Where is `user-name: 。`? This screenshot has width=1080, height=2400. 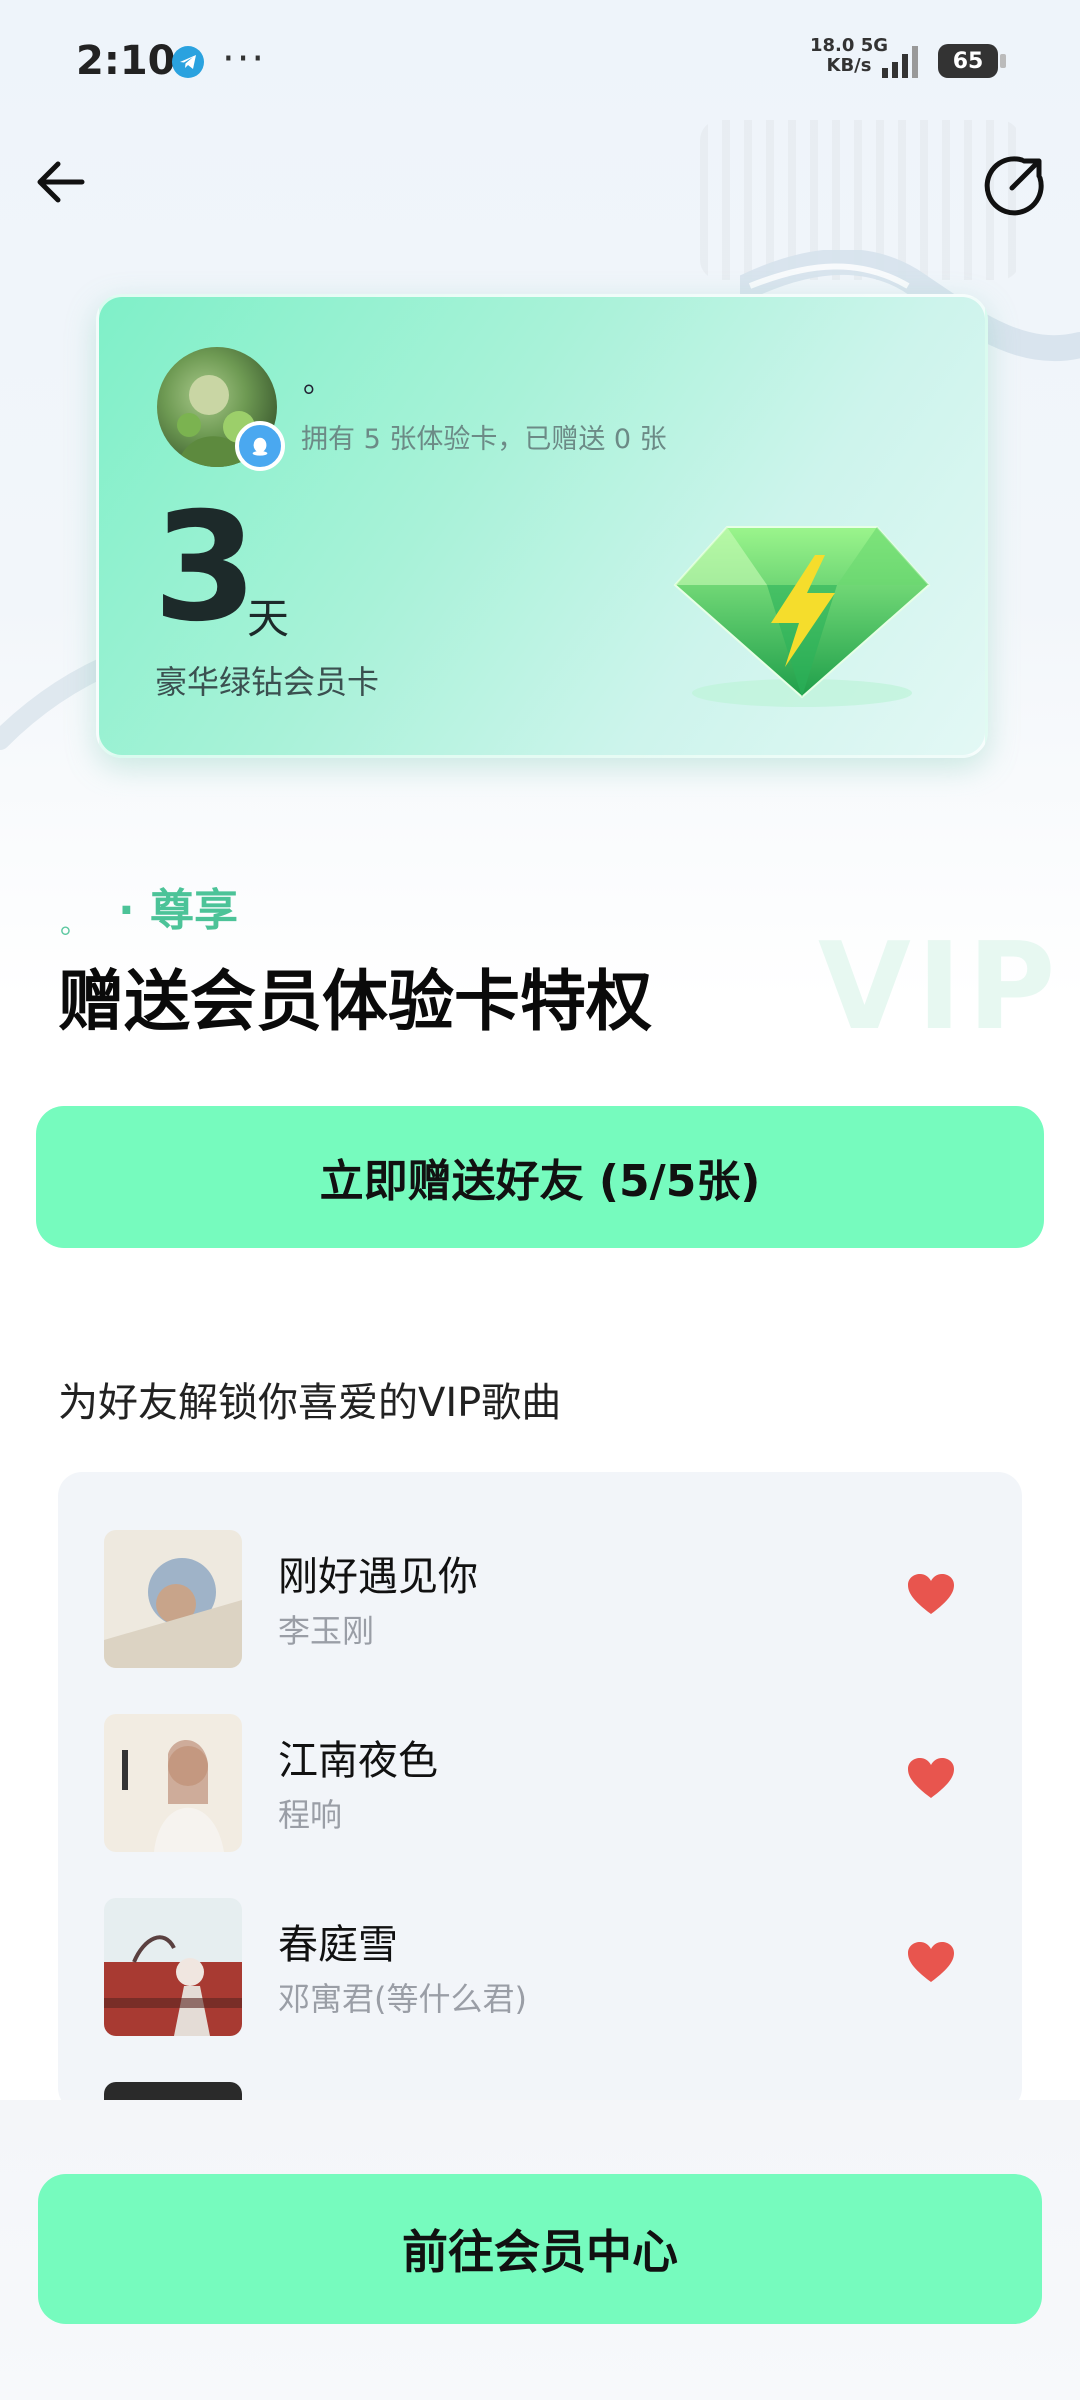 user-name: 。 is located at coordinates (318, 382).